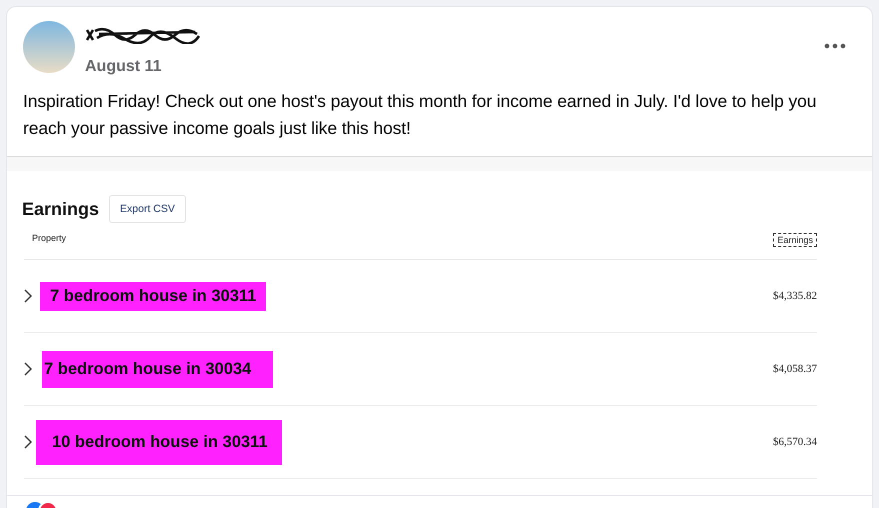 Image resolution: width=879 pixels, height=508 pixels. Describe the element at coordinates (158, 369) in the screenshot. I see `highlighted-property-name: 7 bedroom house in 30034` at that location.